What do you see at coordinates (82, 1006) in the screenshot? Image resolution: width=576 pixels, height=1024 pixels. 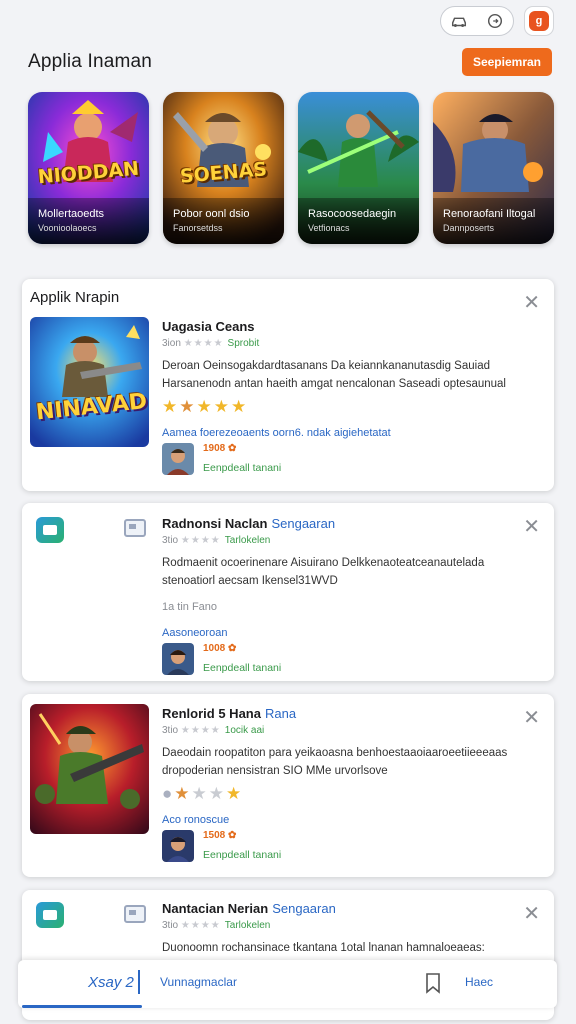 I see `active-tab-indicator` at bounding box center [82, 1006].